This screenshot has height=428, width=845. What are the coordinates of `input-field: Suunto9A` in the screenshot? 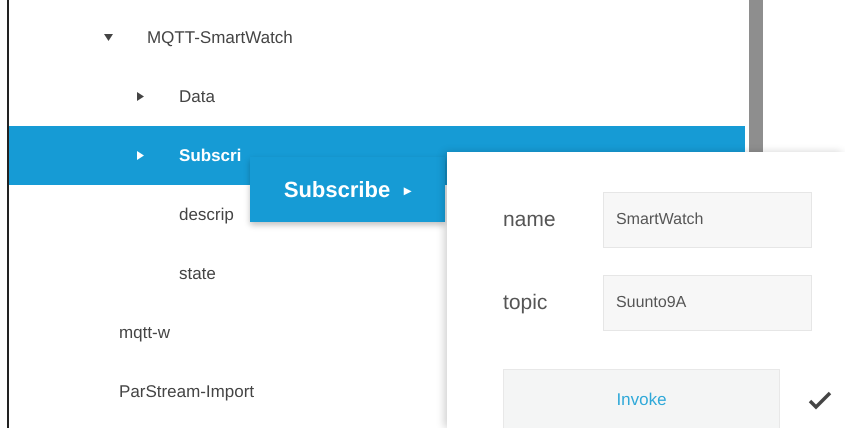 It's located at (707, 303).